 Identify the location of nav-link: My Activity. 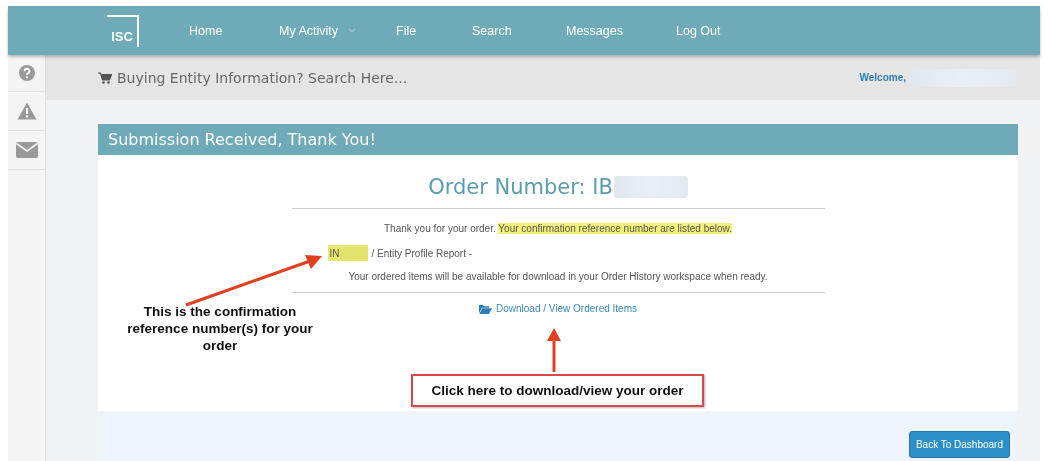
(337, 30).